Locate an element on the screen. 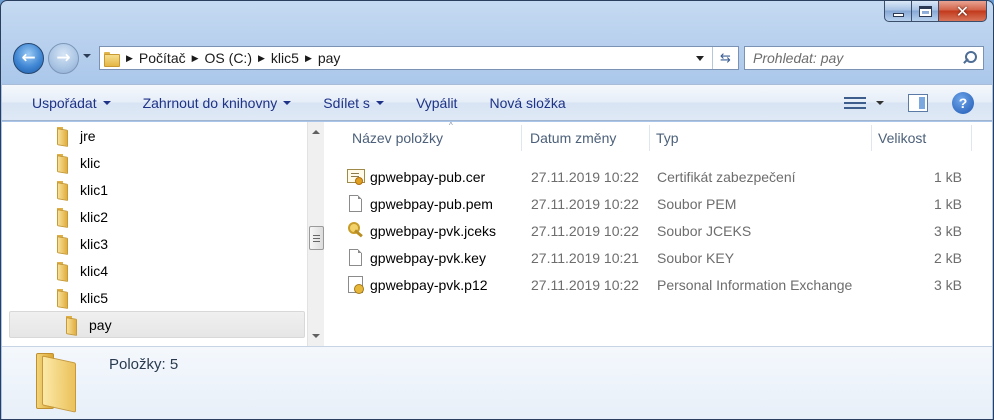 The width and height of the screenshot is (994, 420). column-type-label: Typ is located at coordinates (667, 138).